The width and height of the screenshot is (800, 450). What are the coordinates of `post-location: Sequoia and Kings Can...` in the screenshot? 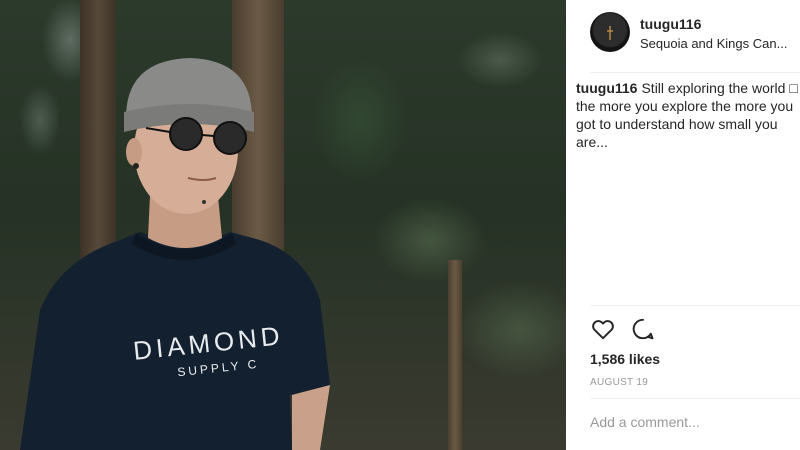 It's located at (720, 43).